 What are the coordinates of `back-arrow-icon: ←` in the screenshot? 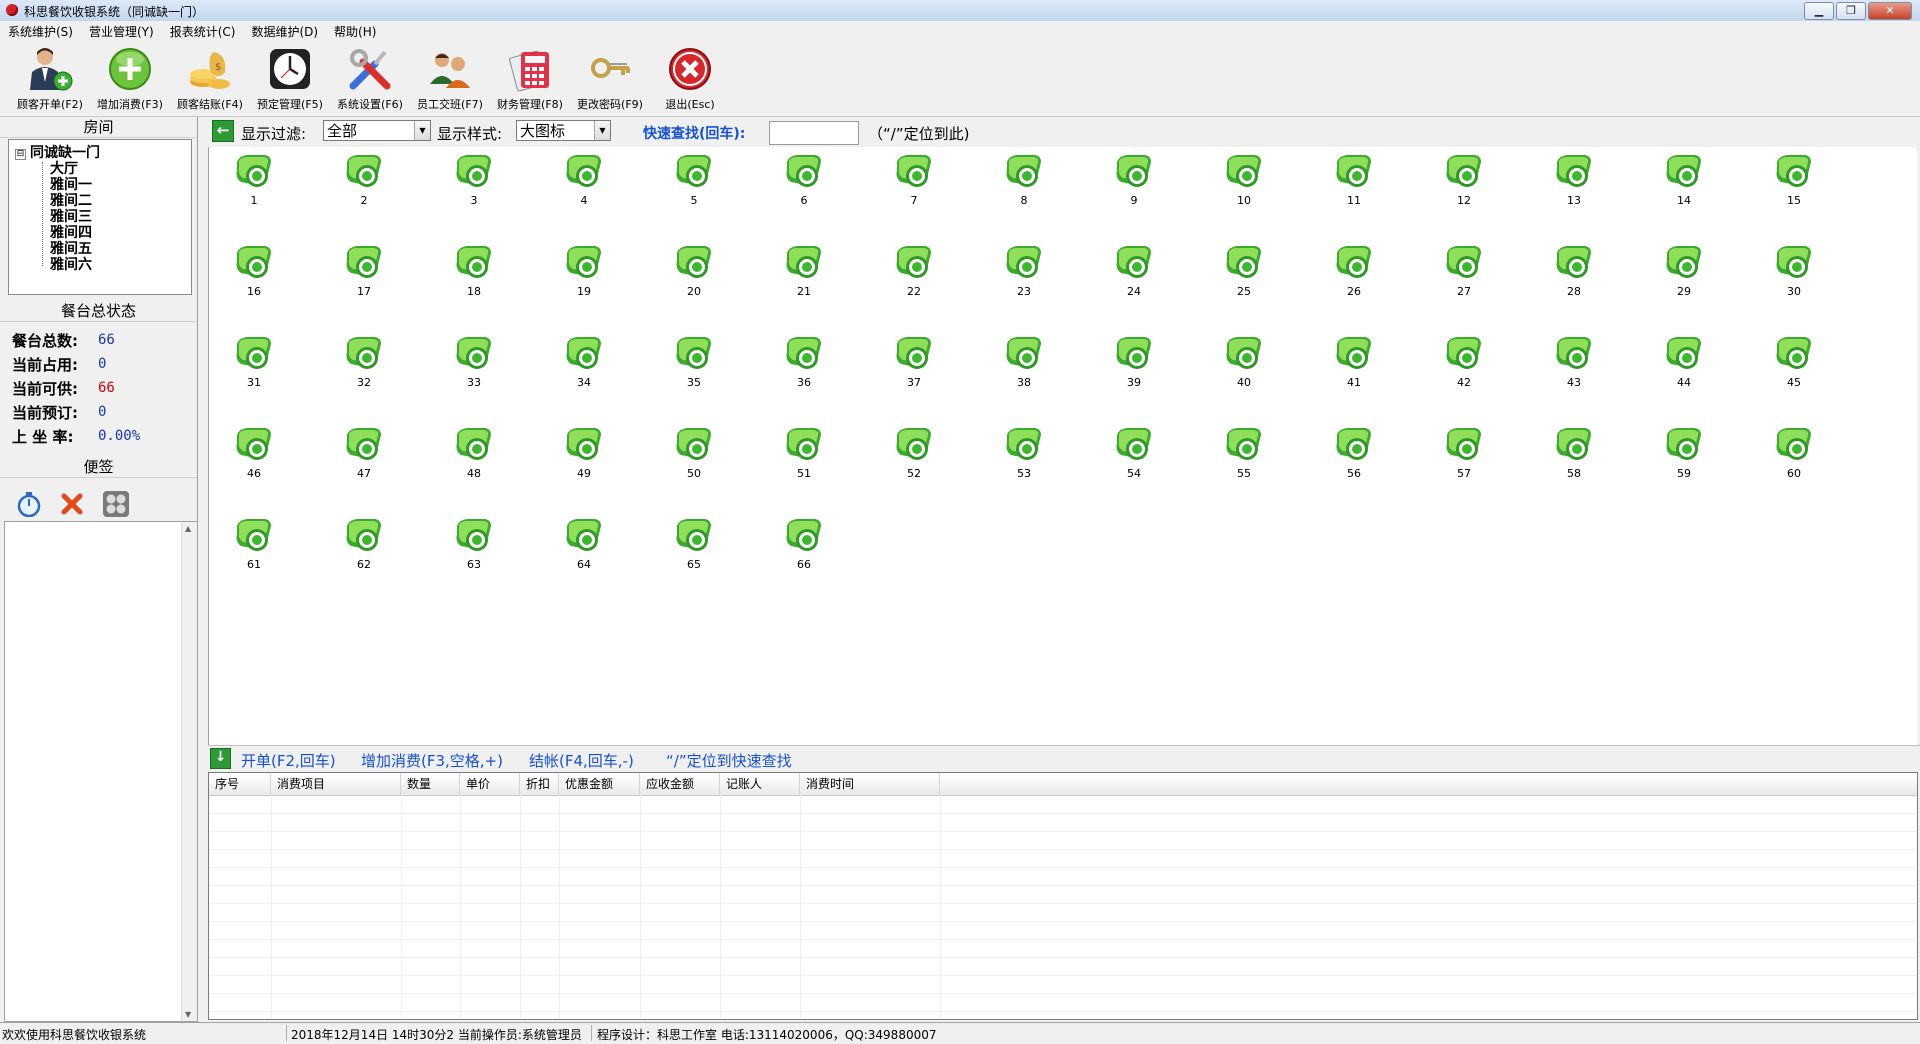 It's located at (223, 131).